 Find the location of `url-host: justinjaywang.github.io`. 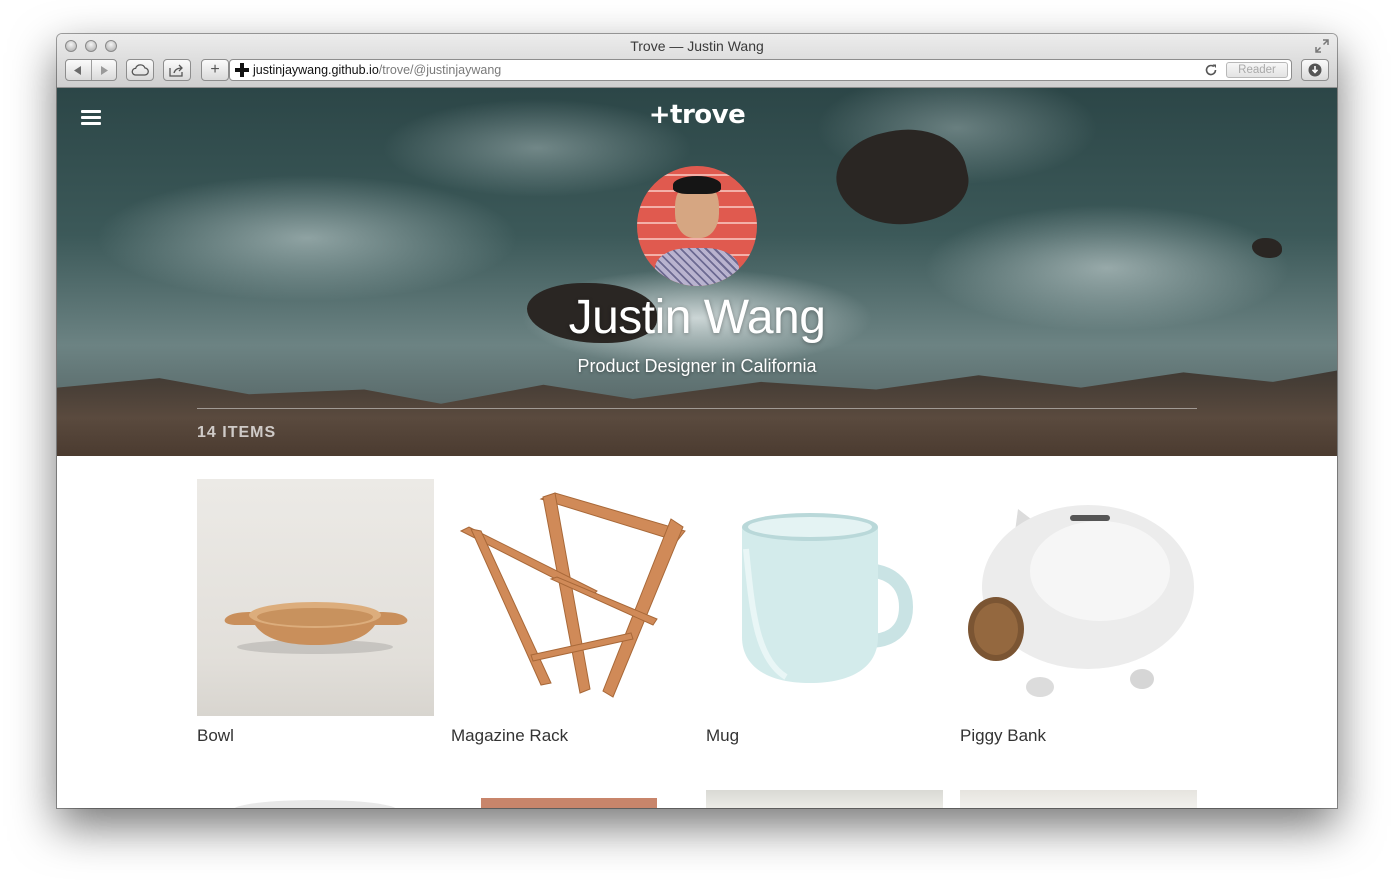

url-host: justinjaywang.github.io is located at coordinates (316, 70).